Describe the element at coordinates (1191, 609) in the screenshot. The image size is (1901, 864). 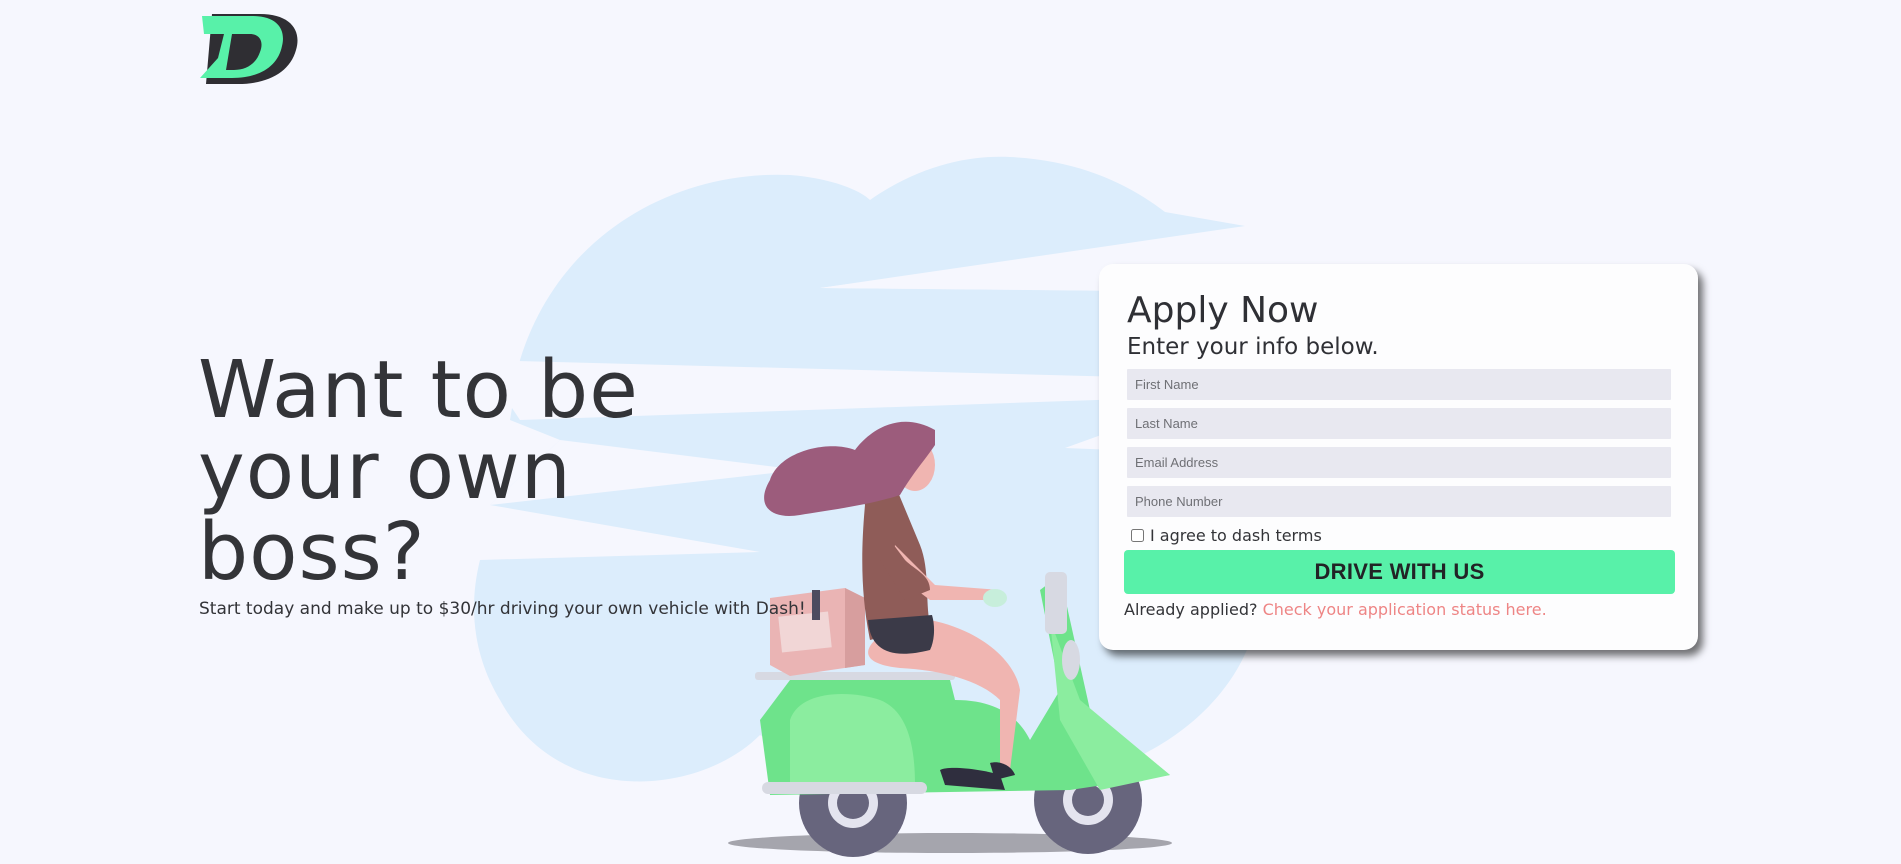
I see `already-applied-text: Already applied?` at that location.